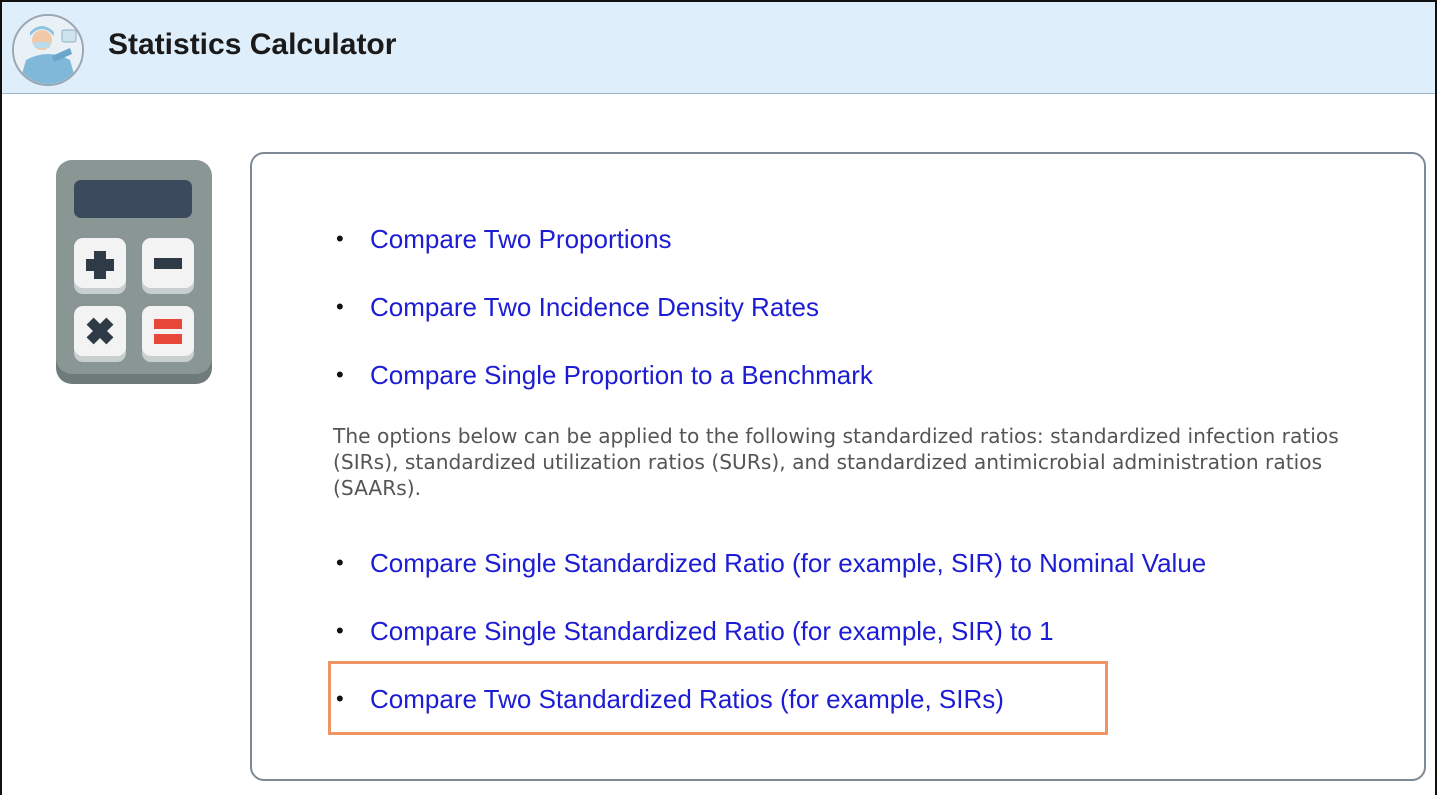 The width and height of the screenshot is (1441, 795). What do you see at coordinates (621, 375) in the screenshot?
I see `compare-single-proportion-benchmark-link: Compare Single Proportion to a Benchmark` at bounding box center [621, 375].